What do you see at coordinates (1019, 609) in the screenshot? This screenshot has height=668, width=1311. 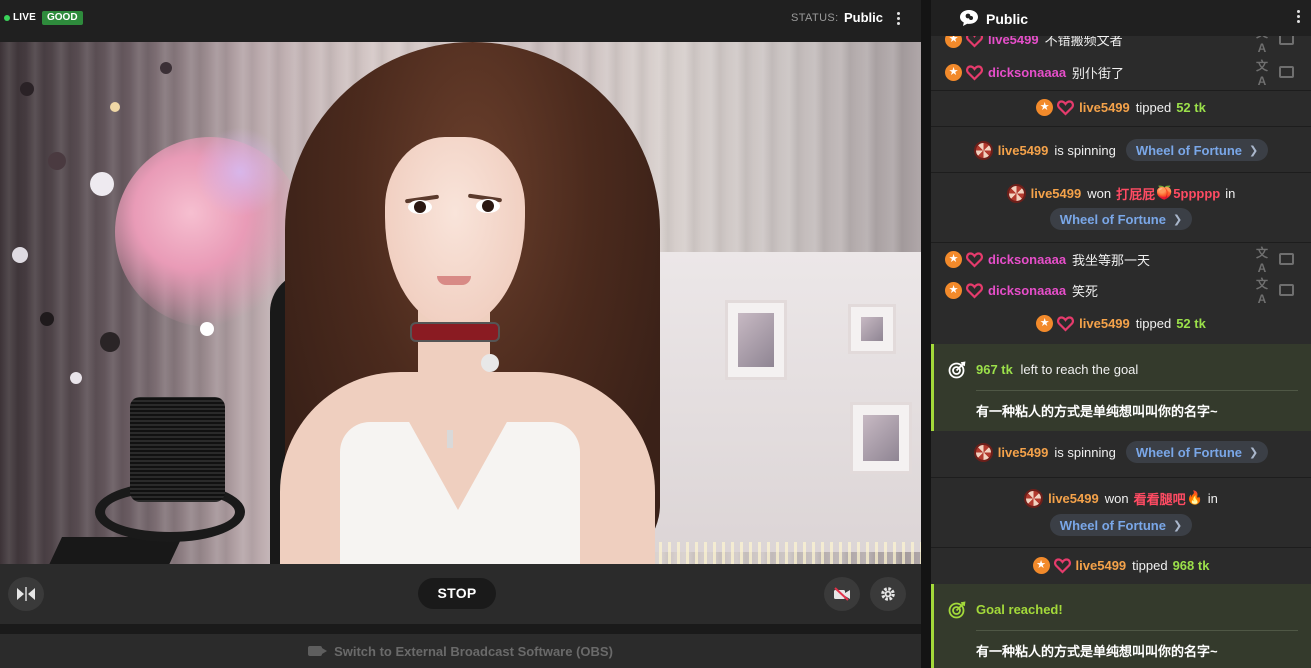 I see `goal-reached-text: Goal reached!` at bounding box center [1019, 609].